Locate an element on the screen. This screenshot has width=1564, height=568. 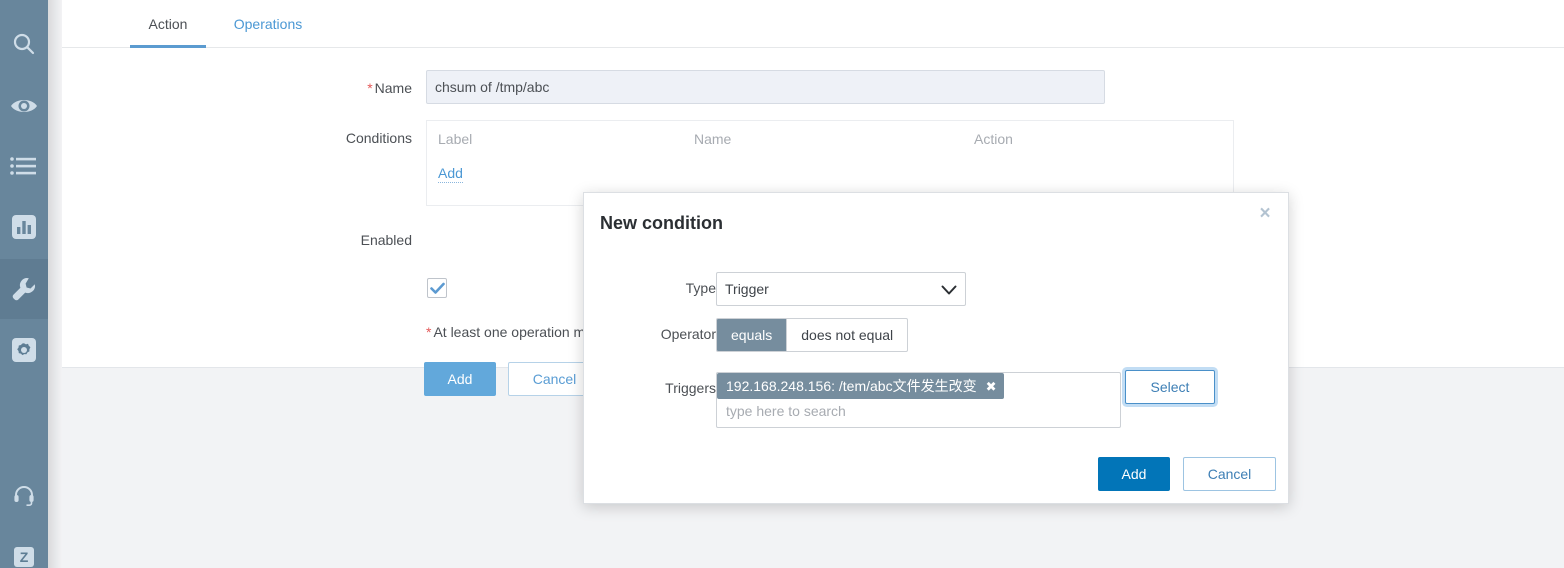
tab-bar: Action Operations is located at coordinates (813, 24).